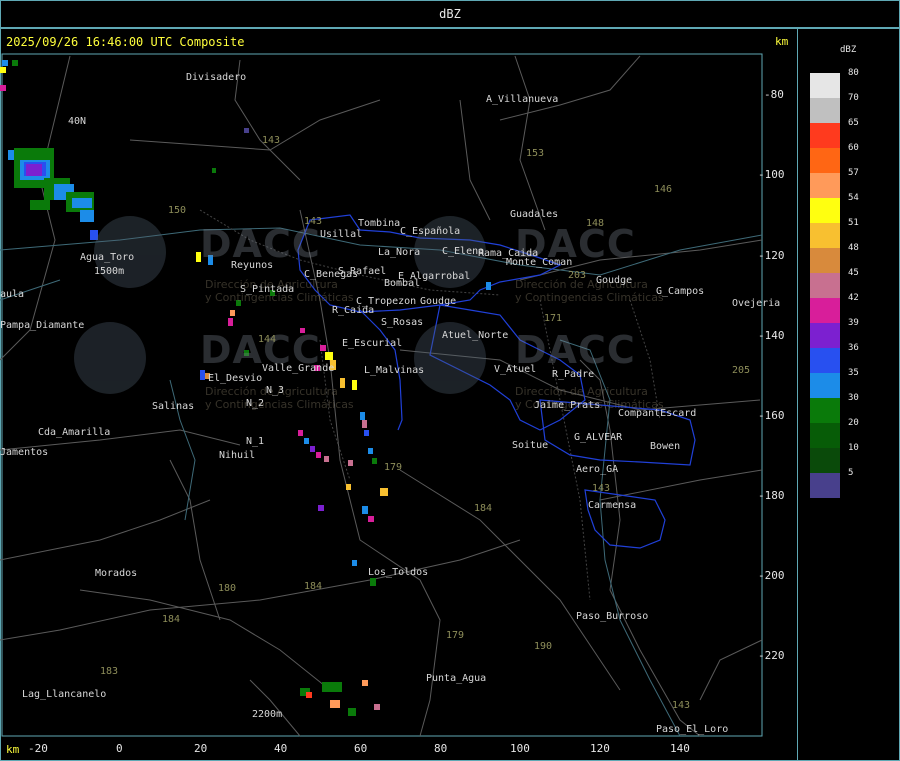 The height and width of the screenshot is (761, 900). Describe the element at coordinates (74, 432) in the screenshot. I see `place-label: Cda_Amarilla` at that location.